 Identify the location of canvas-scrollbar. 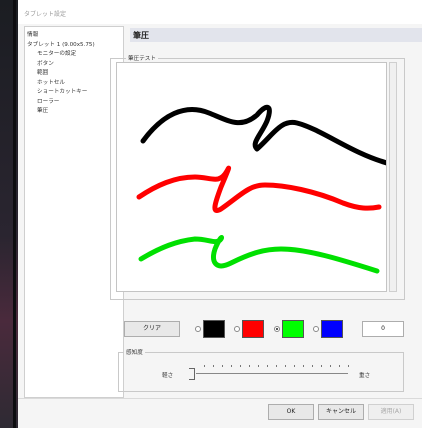
(393, 177).